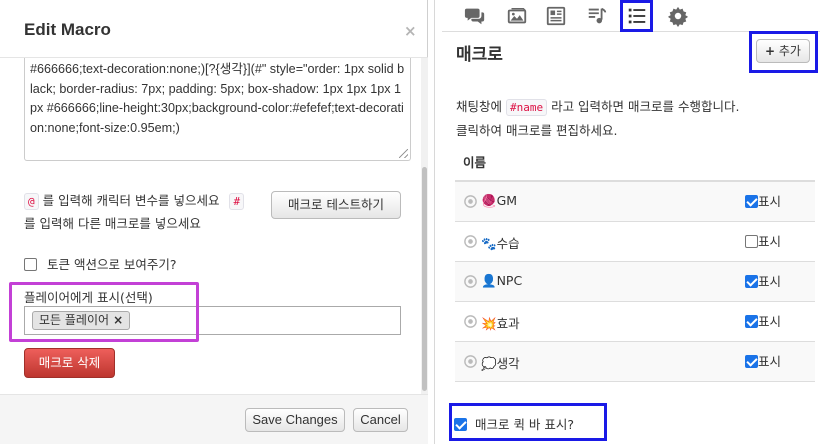 The height and width of the screenshot is (444, 820). Describe the element at coordinates (635, 322) in the screenshot. I see `table-row: 💥효과 표시` at that location.